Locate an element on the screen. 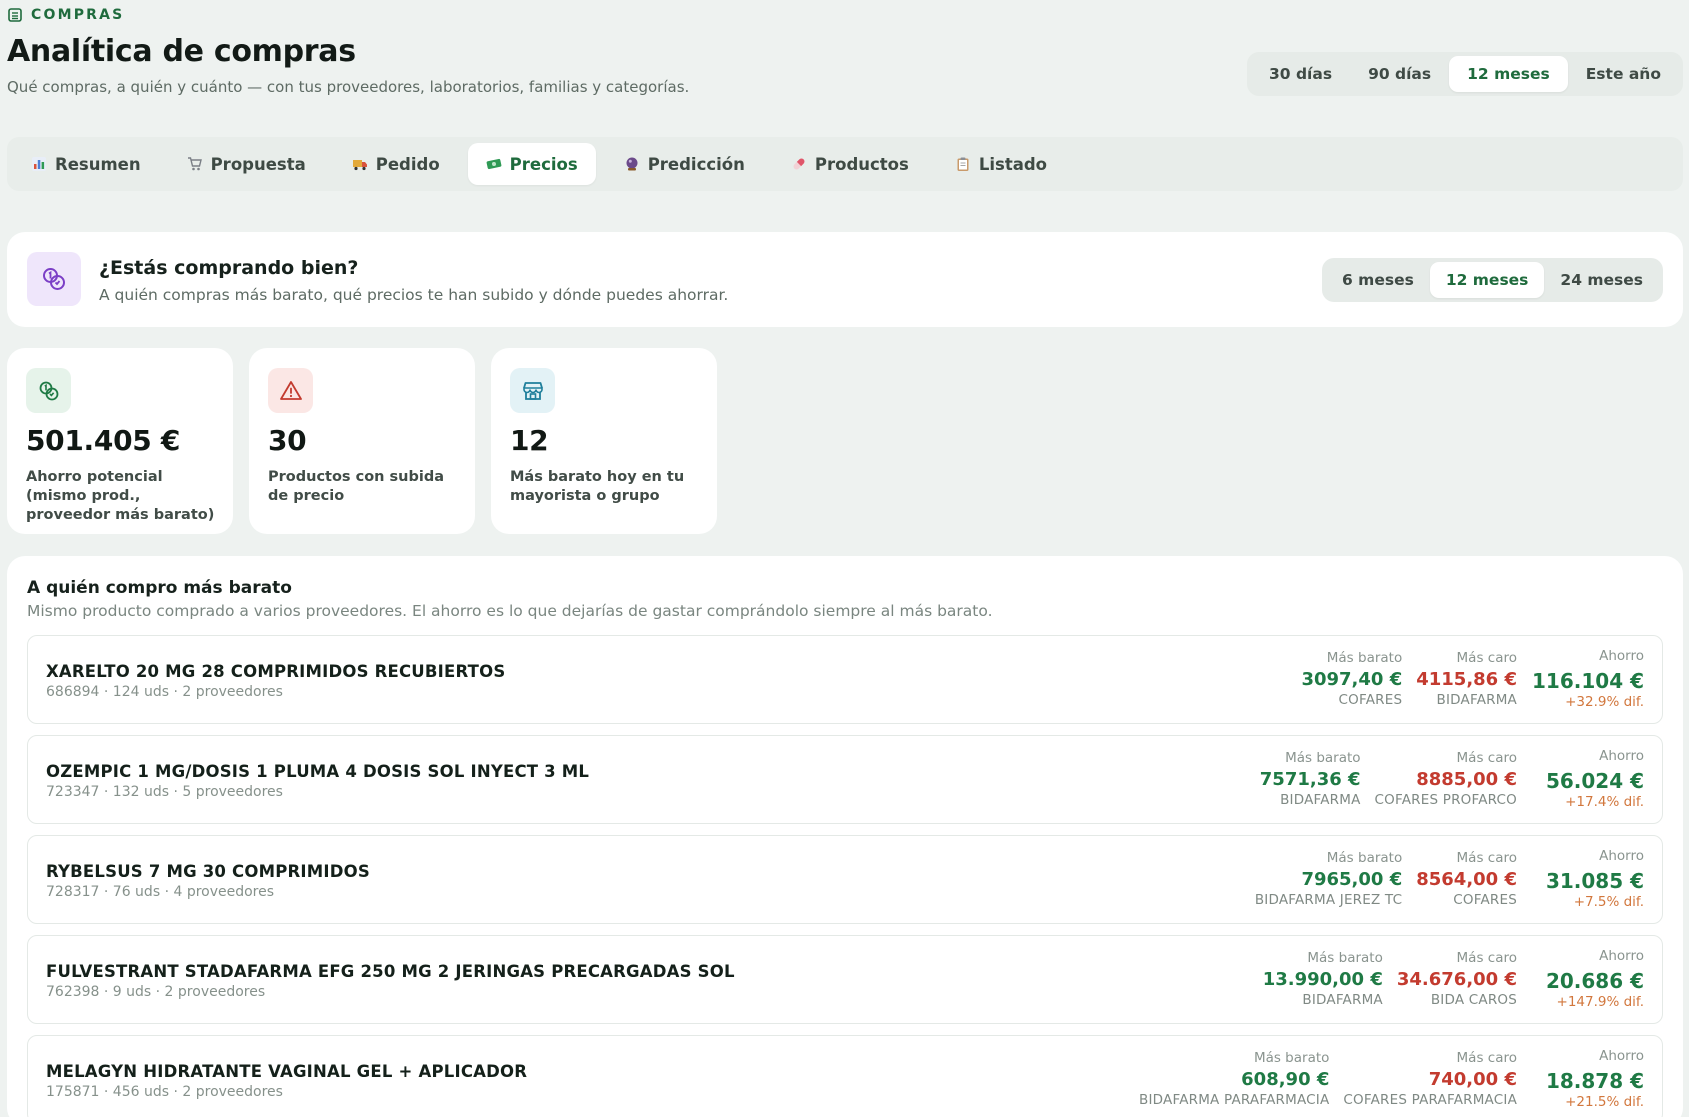 This screenshot has width=1689, height=1117. cheapest-price: 7965,00 € is located at coordinates (1352, 879).